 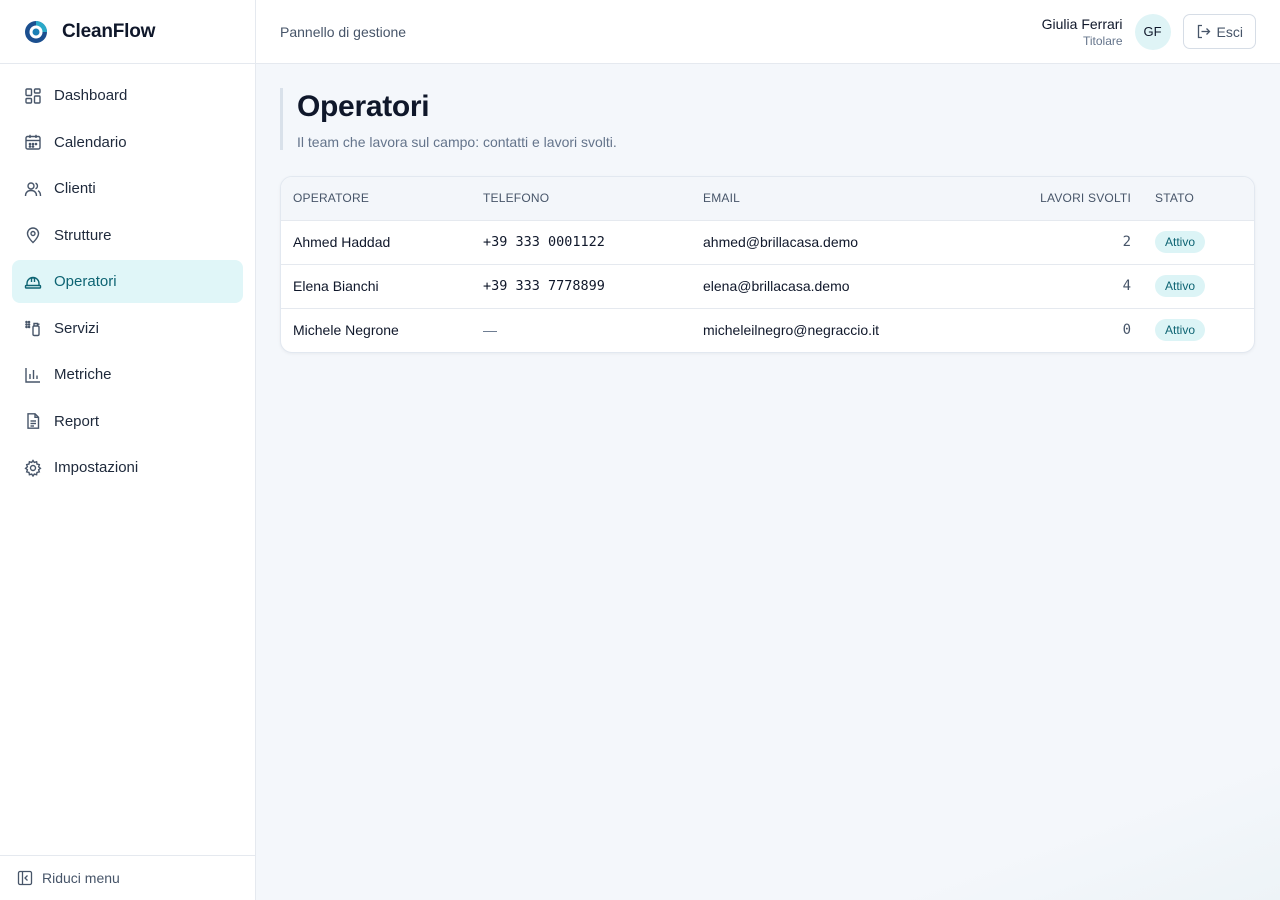 I want to click on sidebar-item-strutture: Strutture, so click(x=127, y=235).